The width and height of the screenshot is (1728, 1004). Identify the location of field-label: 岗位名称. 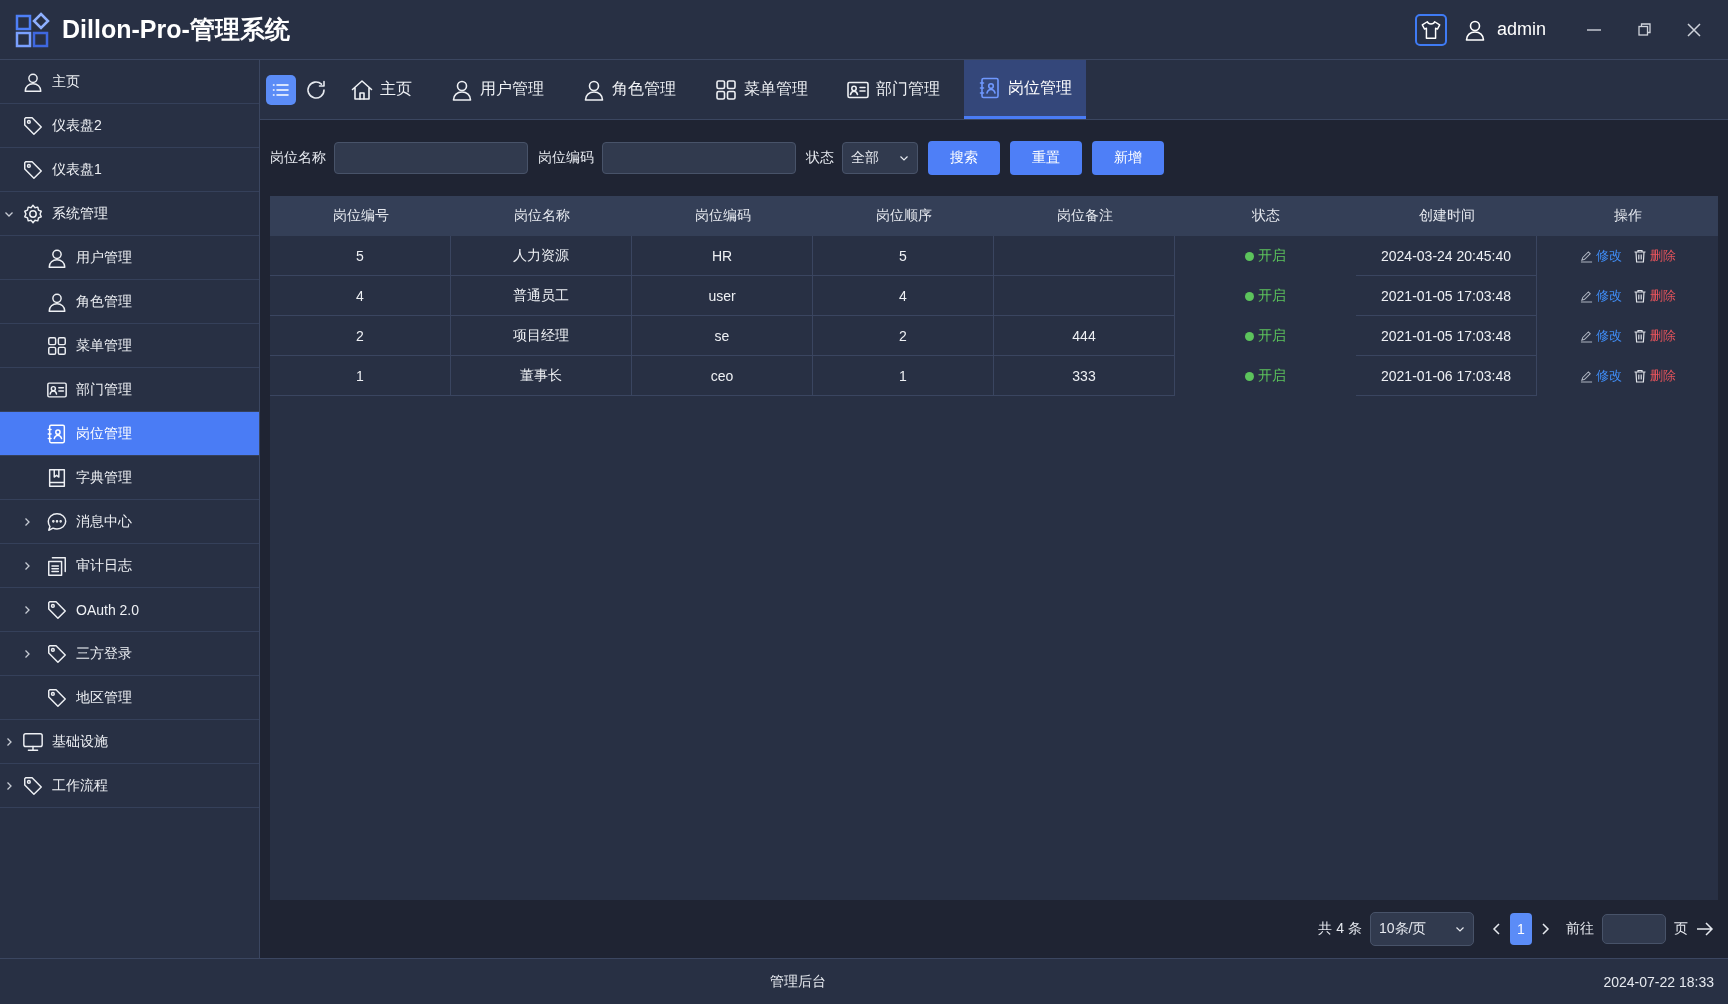
(298, 158).